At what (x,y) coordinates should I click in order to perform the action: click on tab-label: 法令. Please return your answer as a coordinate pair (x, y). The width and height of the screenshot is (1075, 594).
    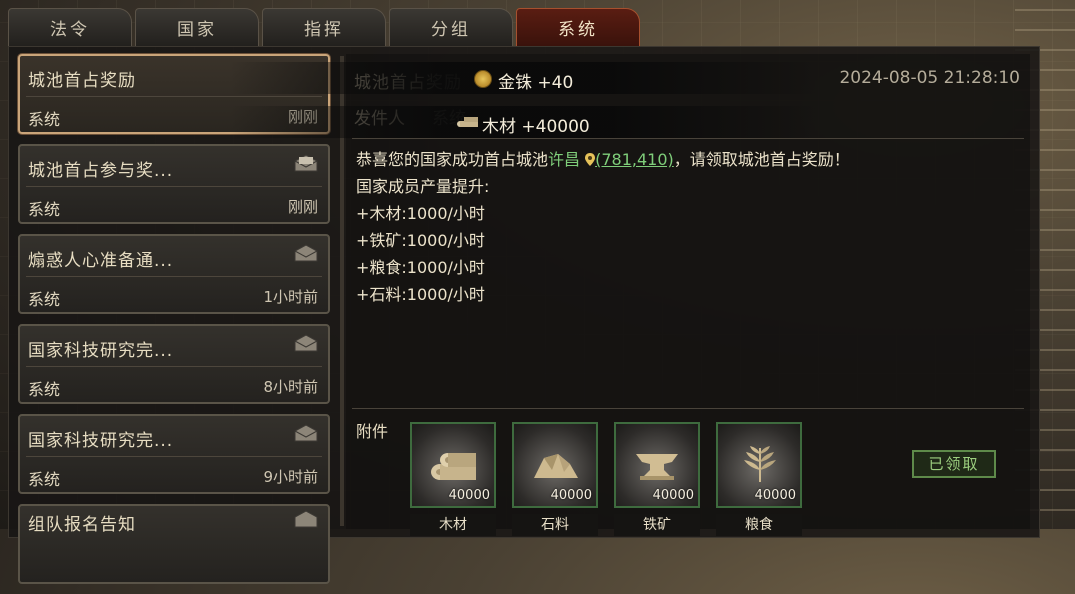
    Looking at the image, I should click on (70, 30).